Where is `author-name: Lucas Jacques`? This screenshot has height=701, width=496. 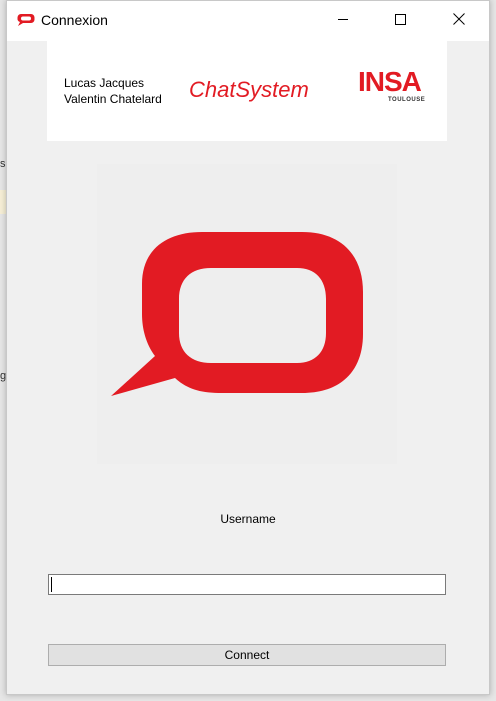 author-name: Lucas Jacques is located at coordinates (104, 83).